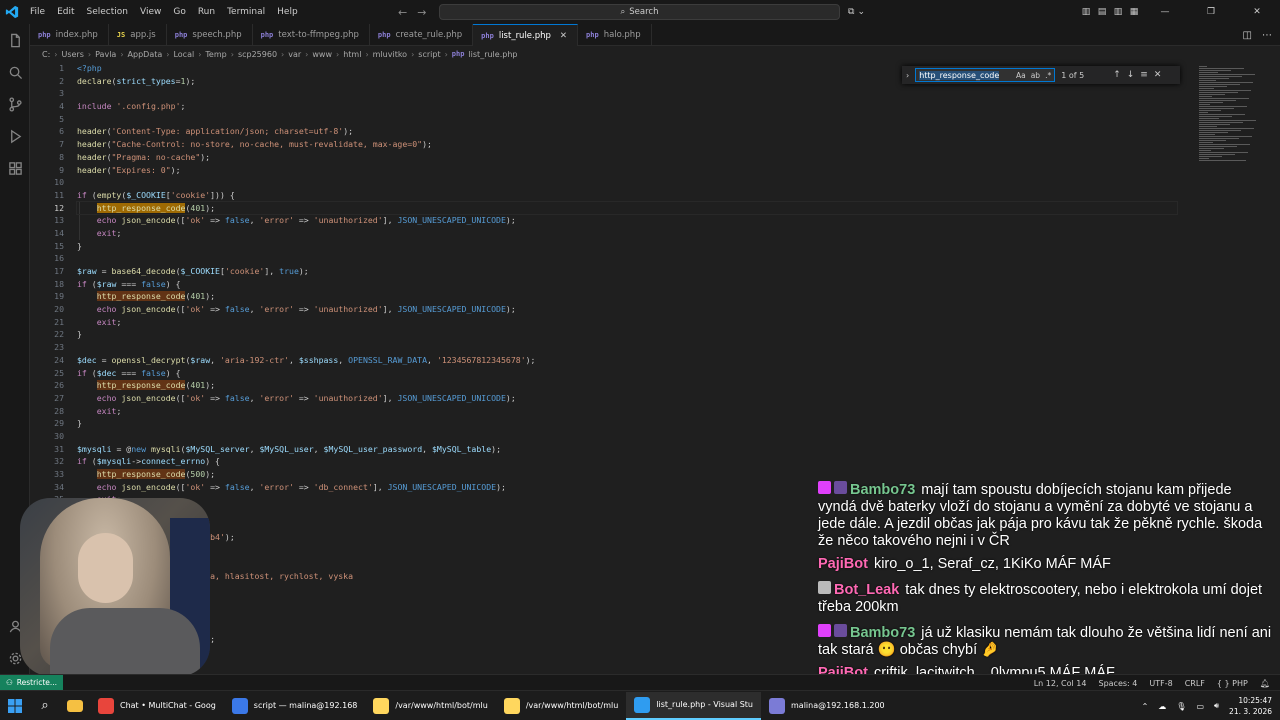  I want to click on next-match-icon: ↓, so click(1131, 75).